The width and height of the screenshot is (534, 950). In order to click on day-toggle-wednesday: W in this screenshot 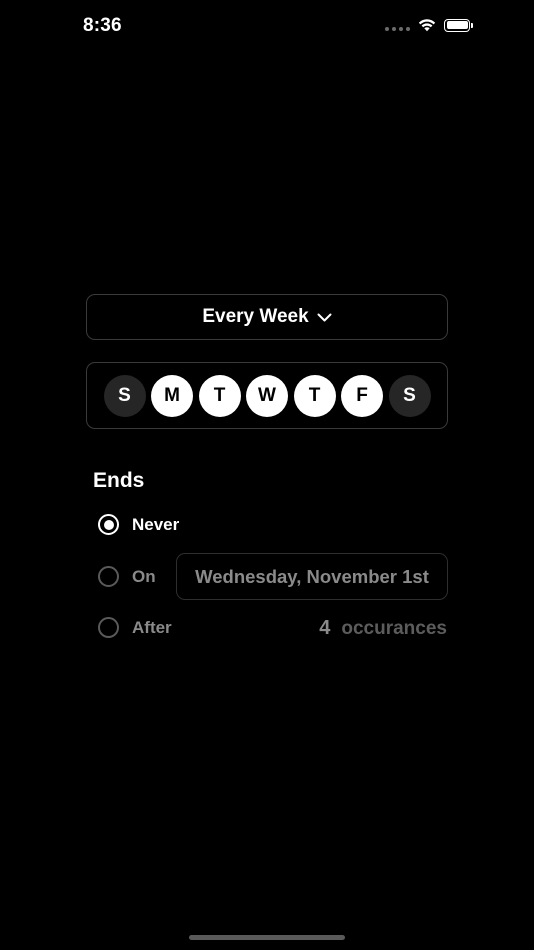, I will do `click(267, 395)`.